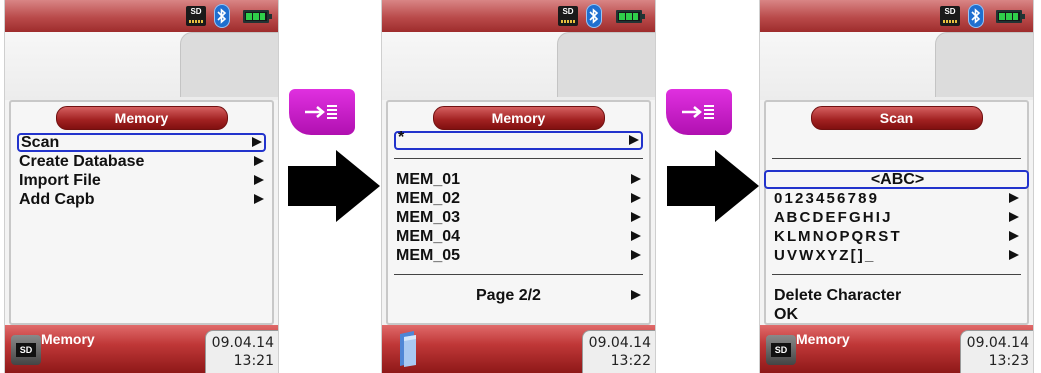 The image size is (1041, 373). What do you see at coordinates (518, 198) in the screenshot?
I see `list-item-mem-02: MEM_02` at bounding box center [518, 198].